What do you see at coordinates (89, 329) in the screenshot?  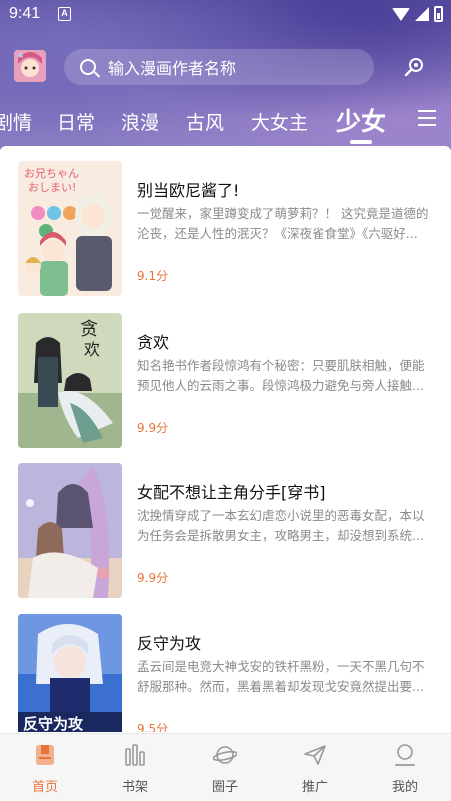 I see `svg-text: 贪` at bounding box center [89, 329].